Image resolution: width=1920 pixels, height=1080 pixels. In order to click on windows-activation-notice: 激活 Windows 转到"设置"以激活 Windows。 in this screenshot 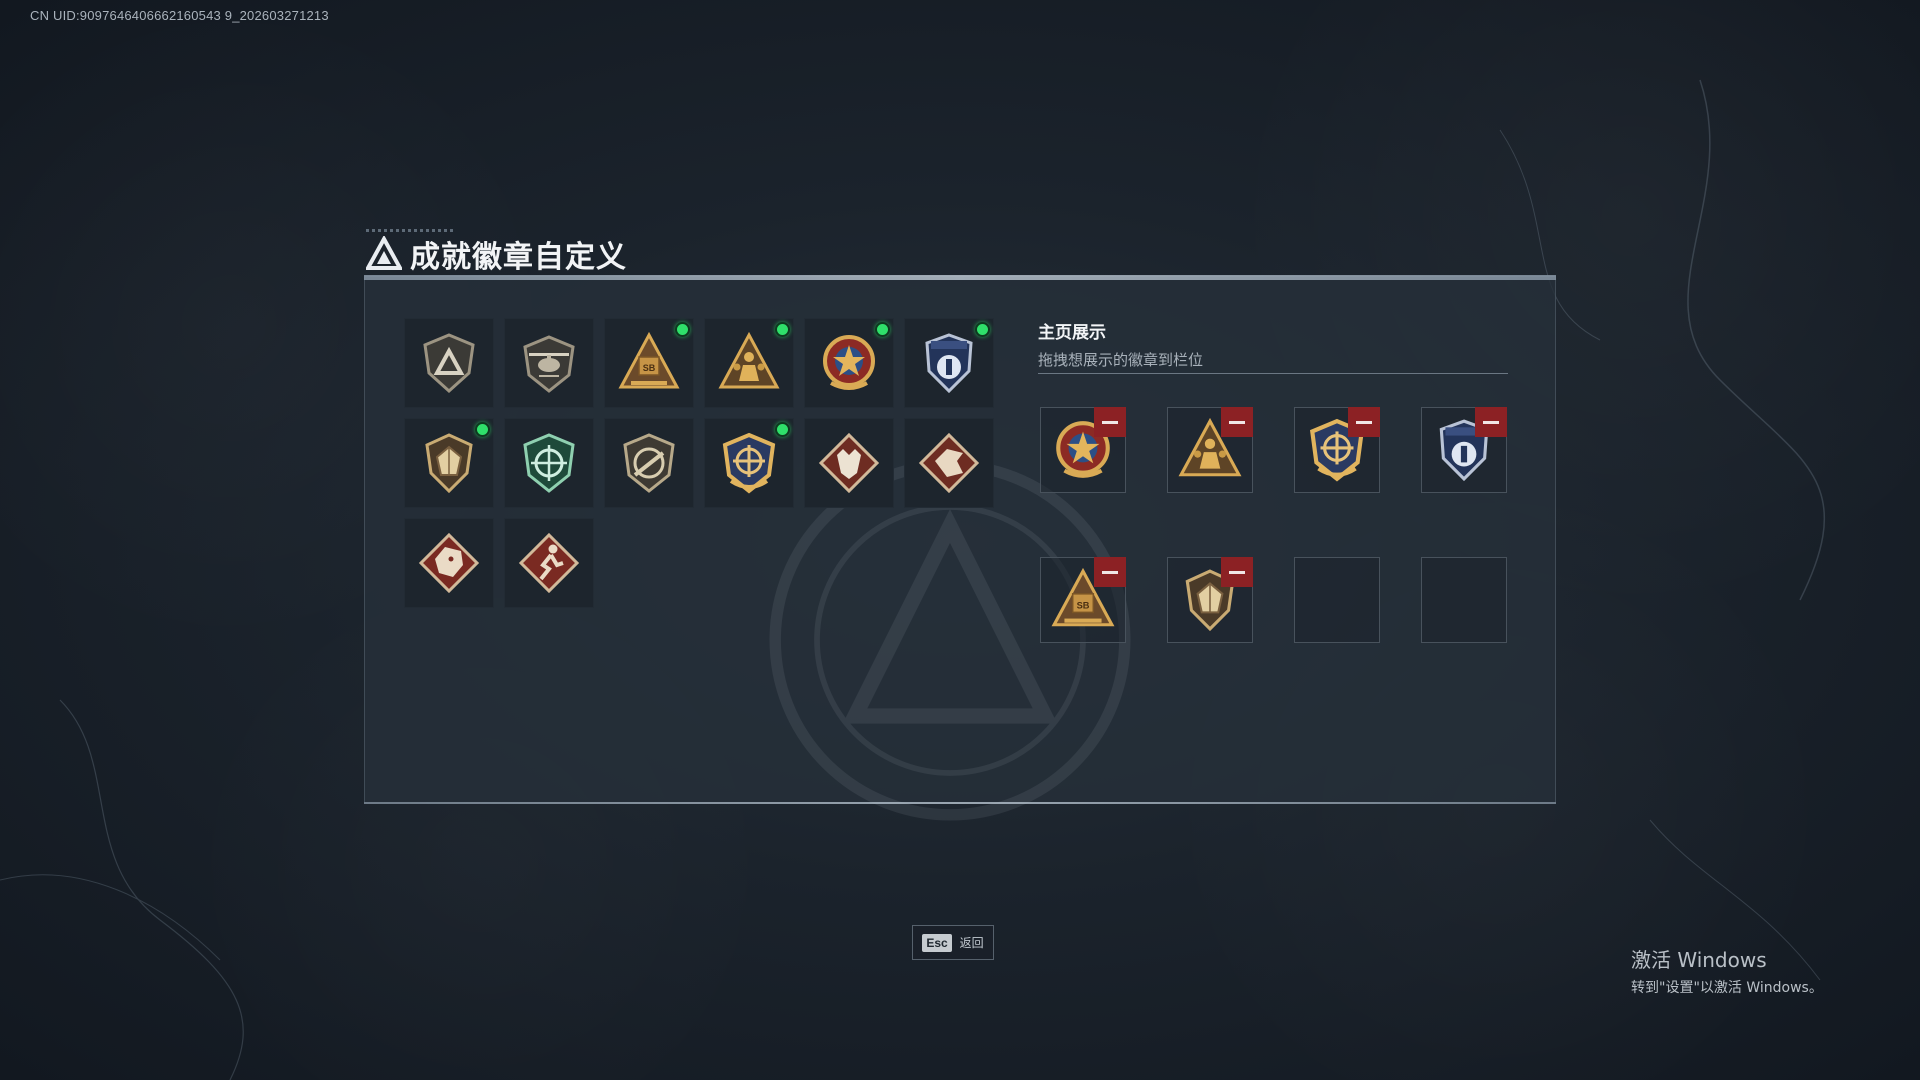, I will do `click(1727, 970)`.